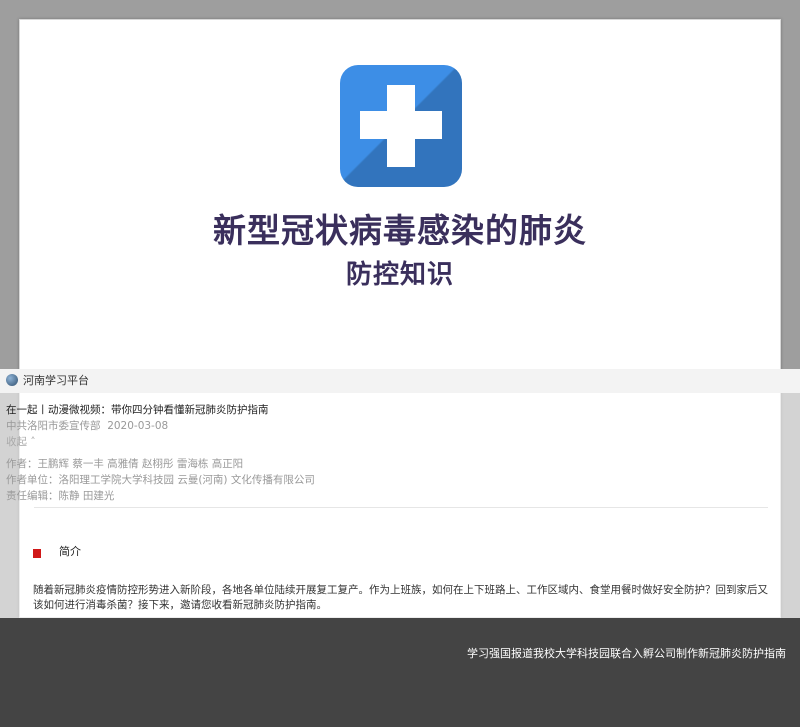  Describe the element at coordinates (396, 426) in the screenshot. I see `publish-meta: 中共洛阳市委宣传部 2020-03-08` at that location.